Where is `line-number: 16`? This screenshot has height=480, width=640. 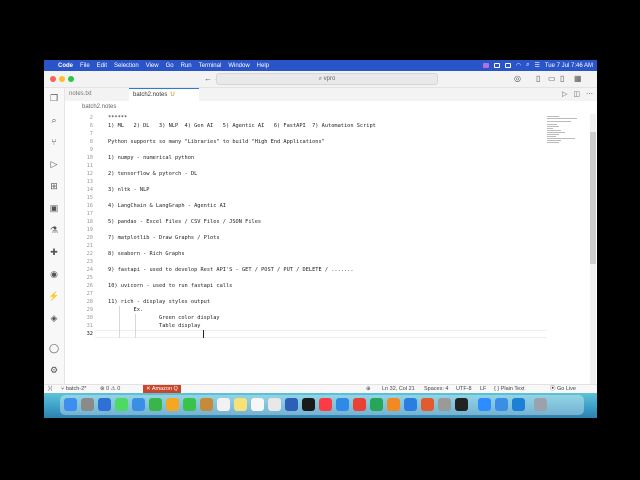
line-number: 16 is located at coordinates (79, 206).